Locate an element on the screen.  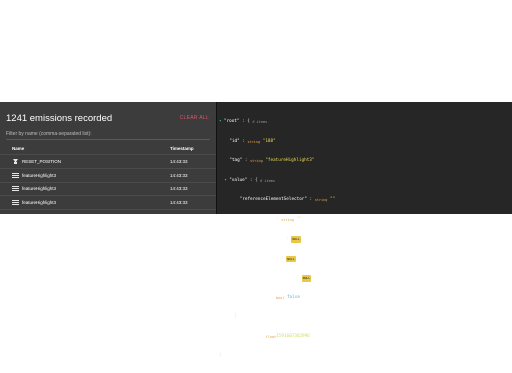
tree-line-tag: "tag" : string "featureHighlight3" is located at coordinates (272, 160).